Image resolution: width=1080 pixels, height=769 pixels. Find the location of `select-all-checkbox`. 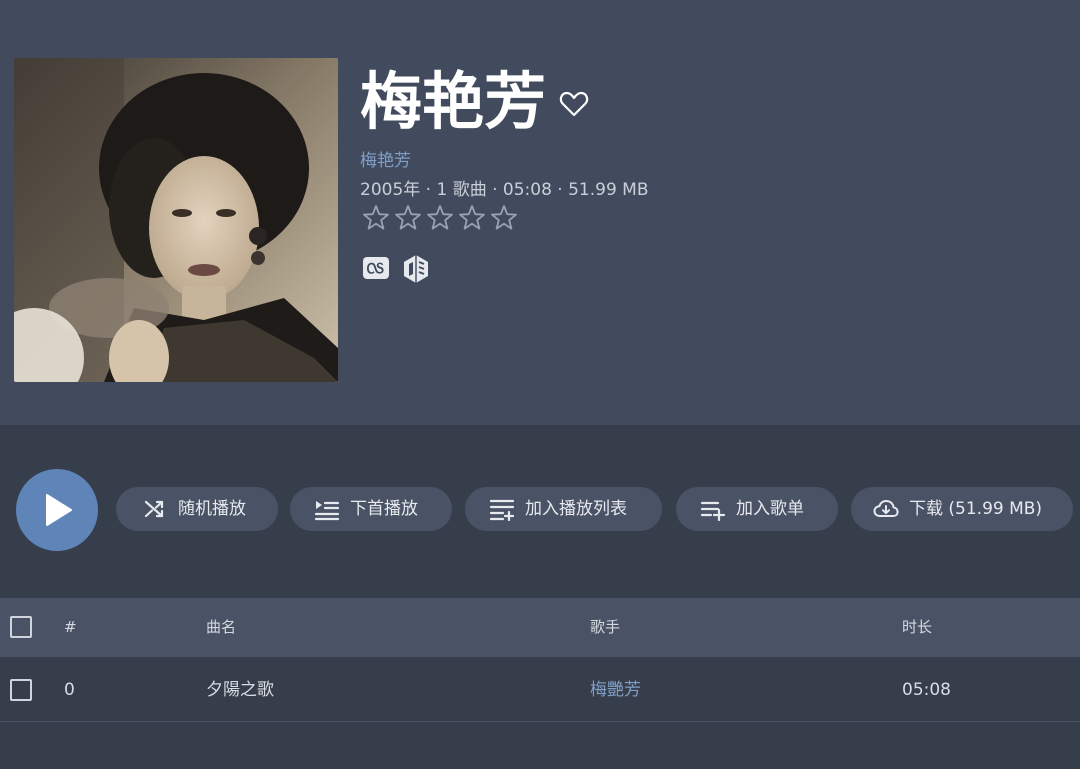

select-all-checkbox is located at coordinates (21, 627).